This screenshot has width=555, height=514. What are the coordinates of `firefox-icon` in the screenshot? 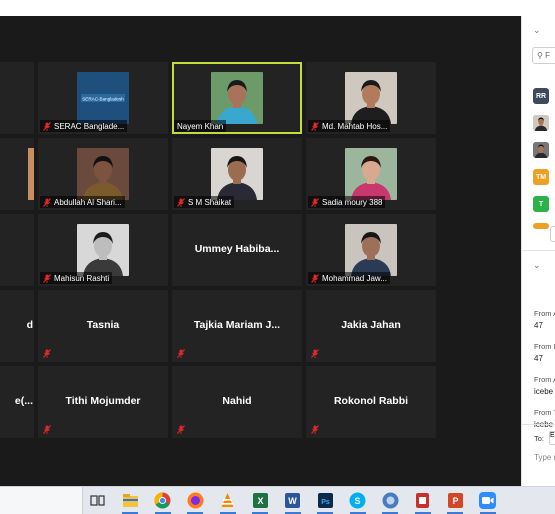 It's located at (195, 500).